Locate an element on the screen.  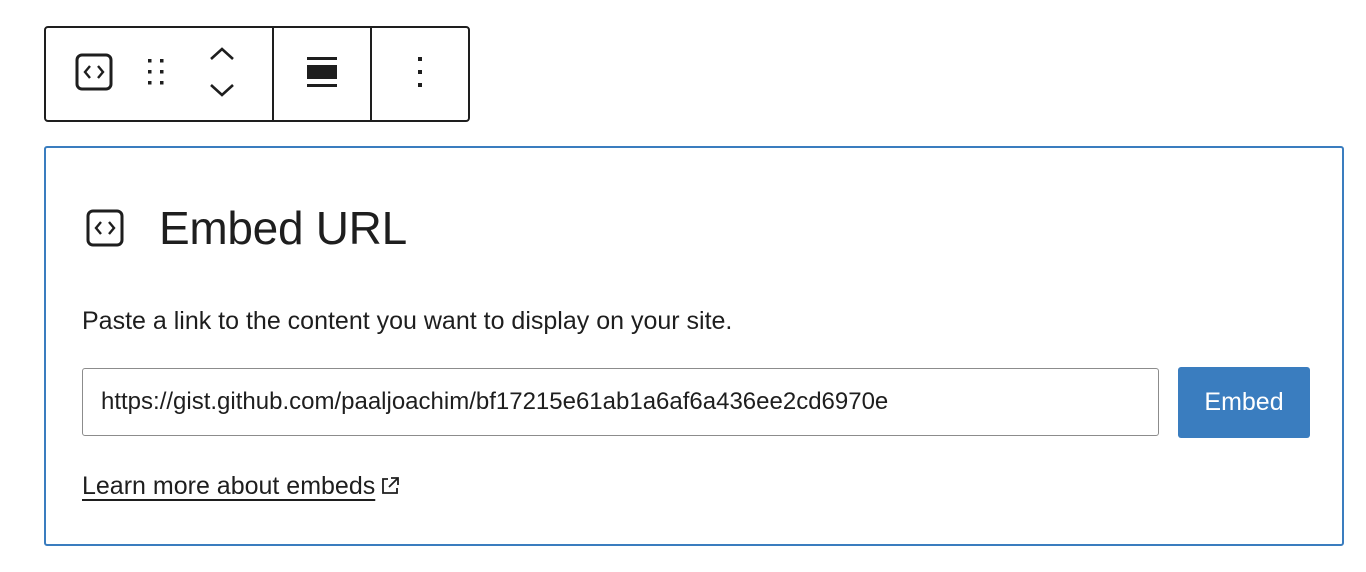
embed-button: Embed is located at coordinates (1244, 402).